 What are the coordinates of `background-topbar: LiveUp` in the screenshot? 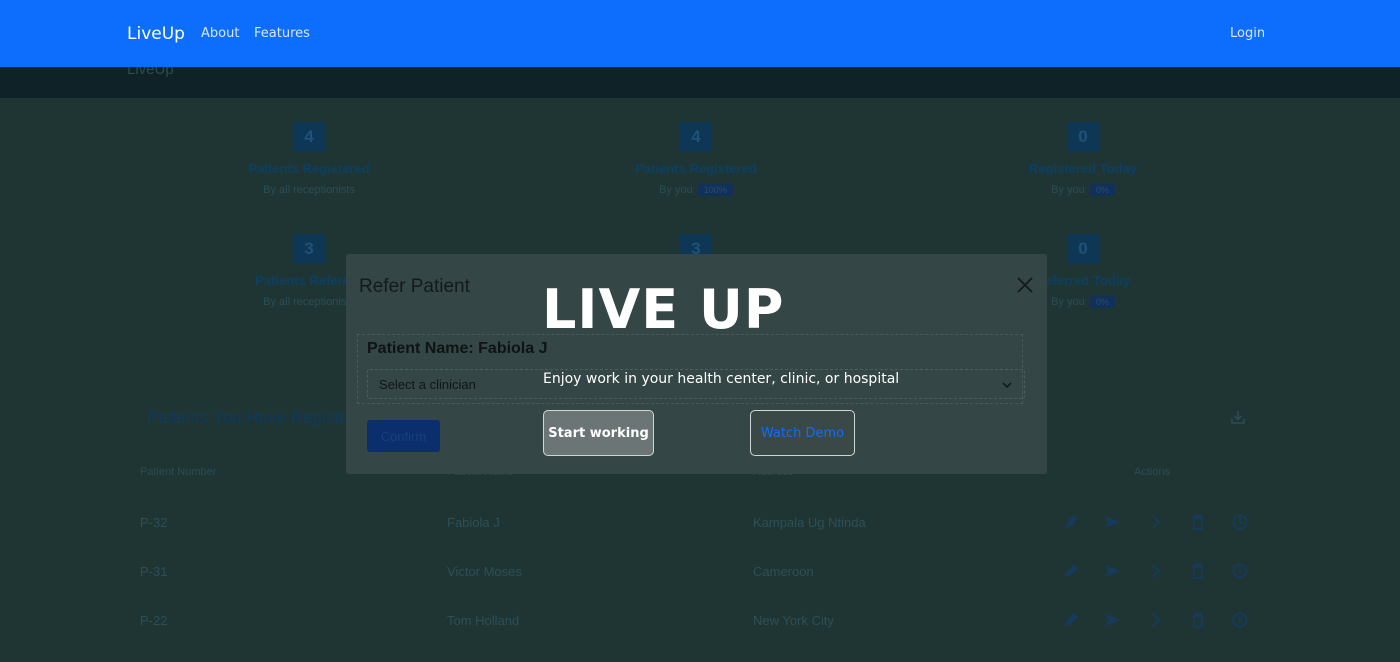 It's located at (700, 79).